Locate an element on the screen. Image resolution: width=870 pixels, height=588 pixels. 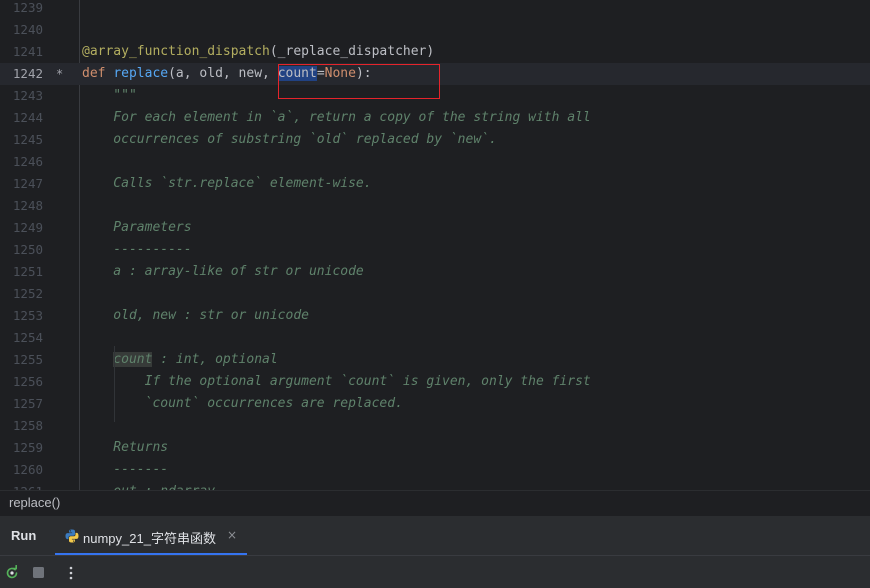
tab-run-config: numpy_21_字符串函数 × is located at coordinates (151, 536).